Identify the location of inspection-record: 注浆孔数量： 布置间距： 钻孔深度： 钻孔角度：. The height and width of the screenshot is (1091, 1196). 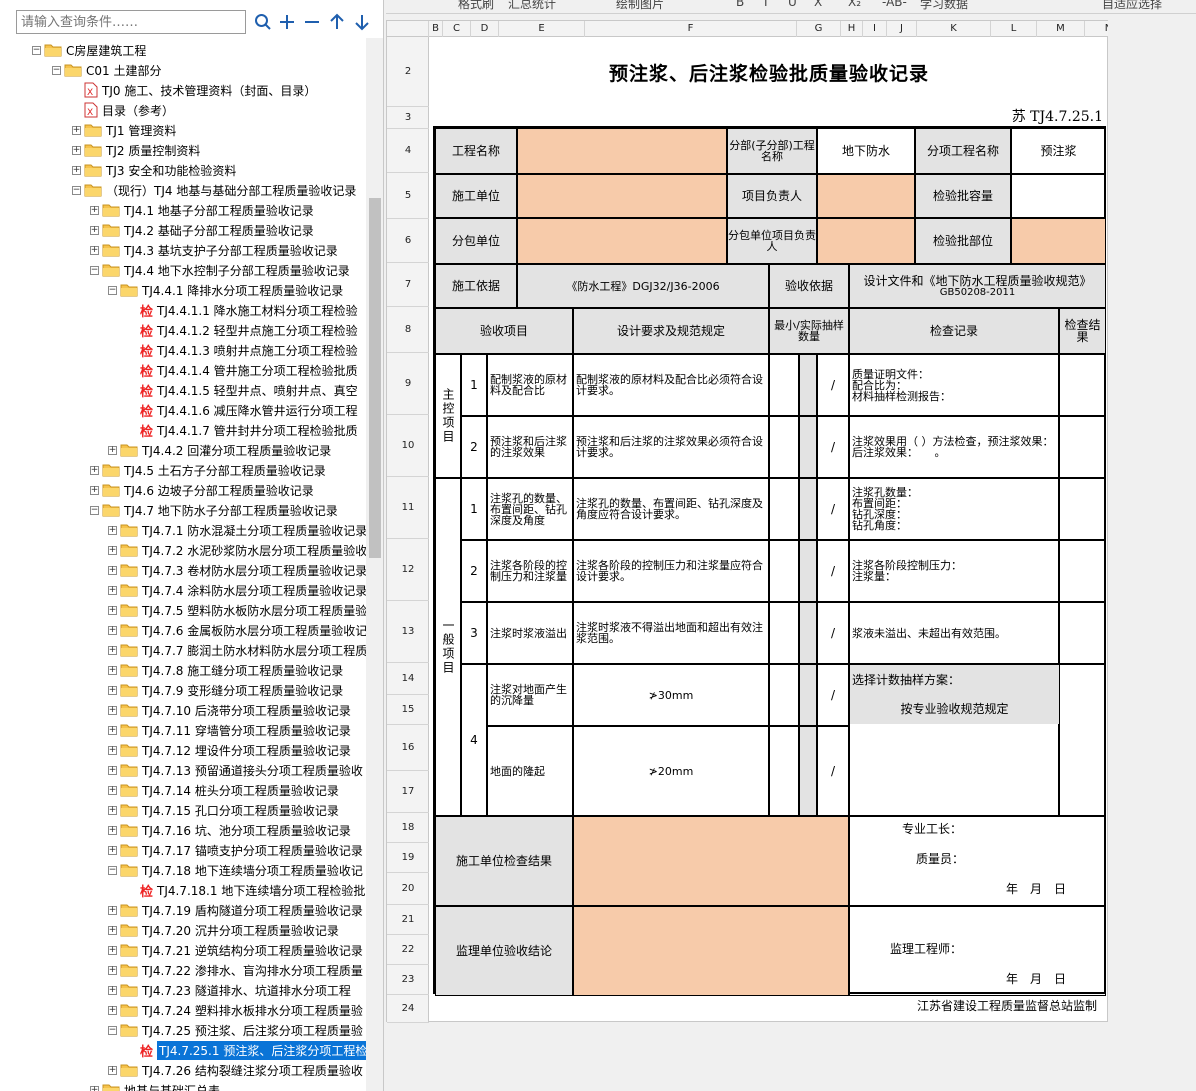
(954, 509).